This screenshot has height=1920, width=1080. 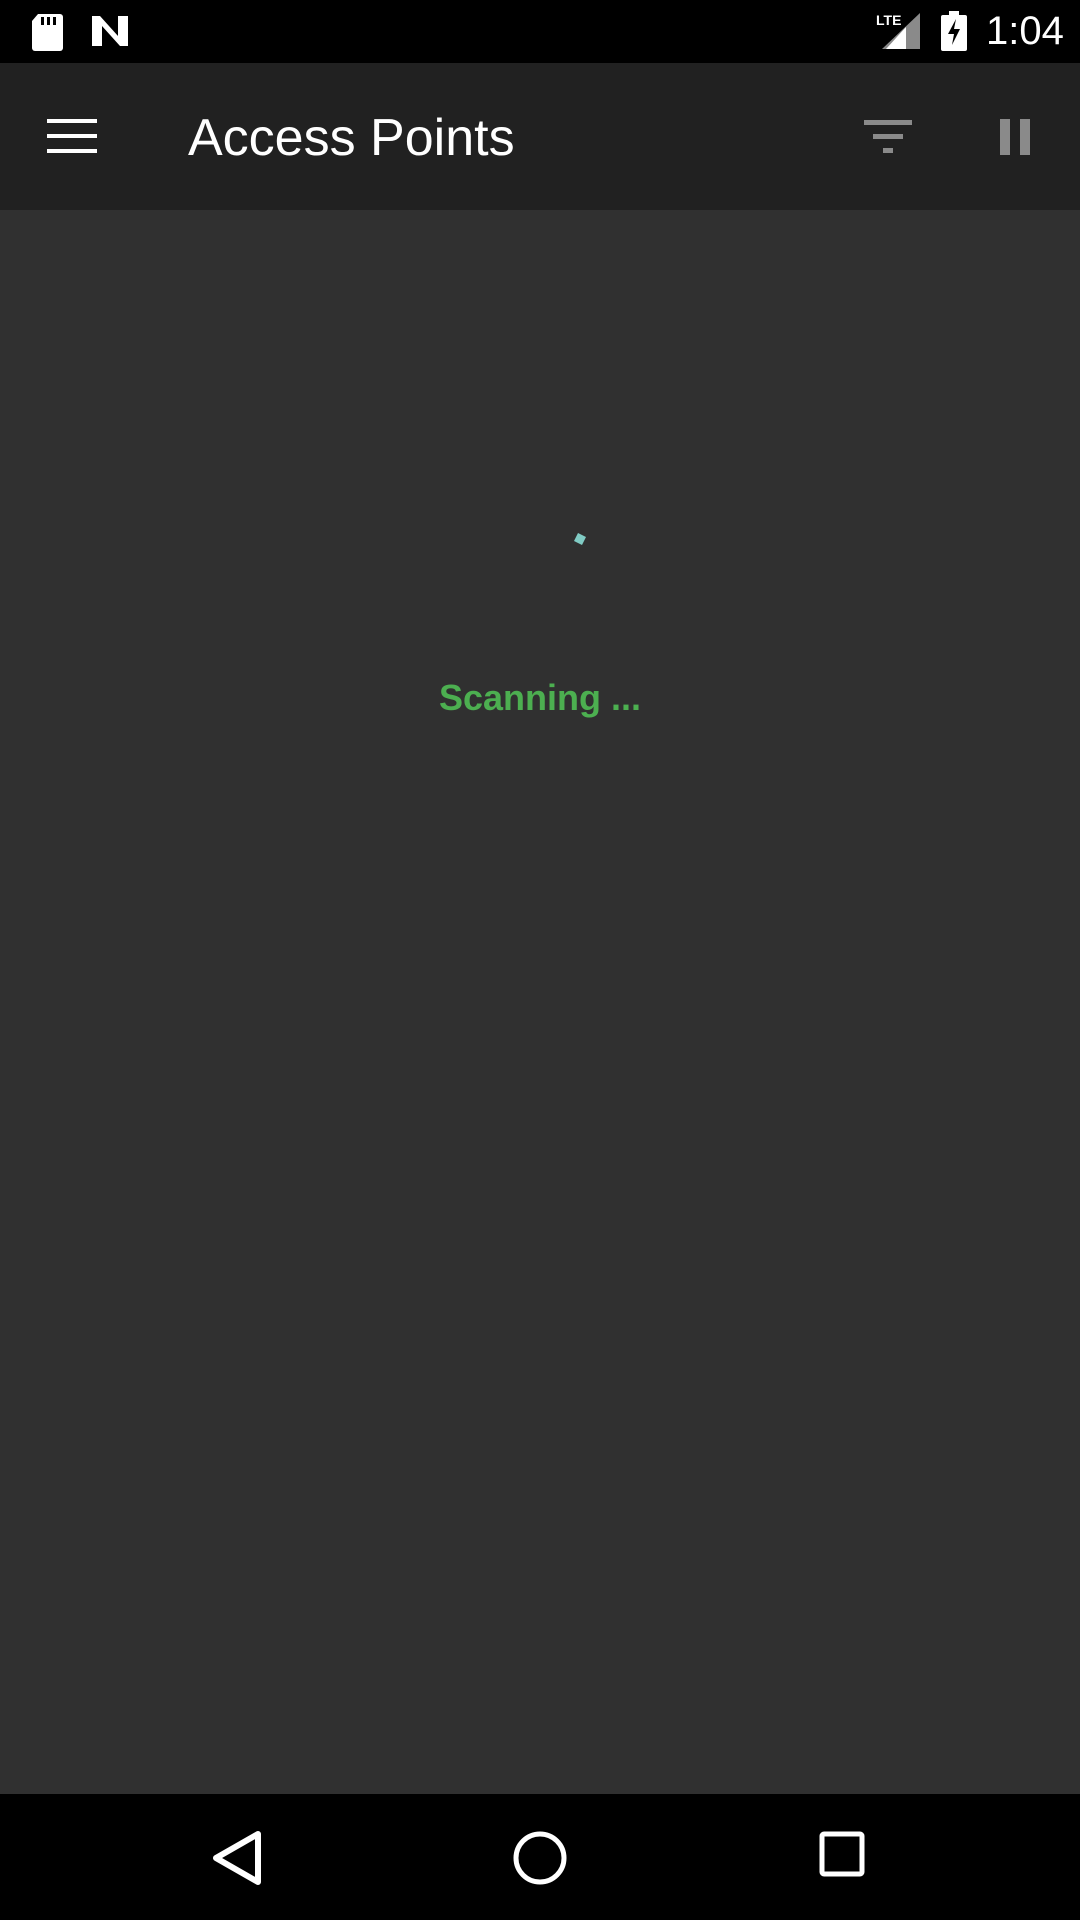 What do you see at coordinates (110, 33) in the screenshot?
I see `n-notification-icon` at bounding box center [110, 33].